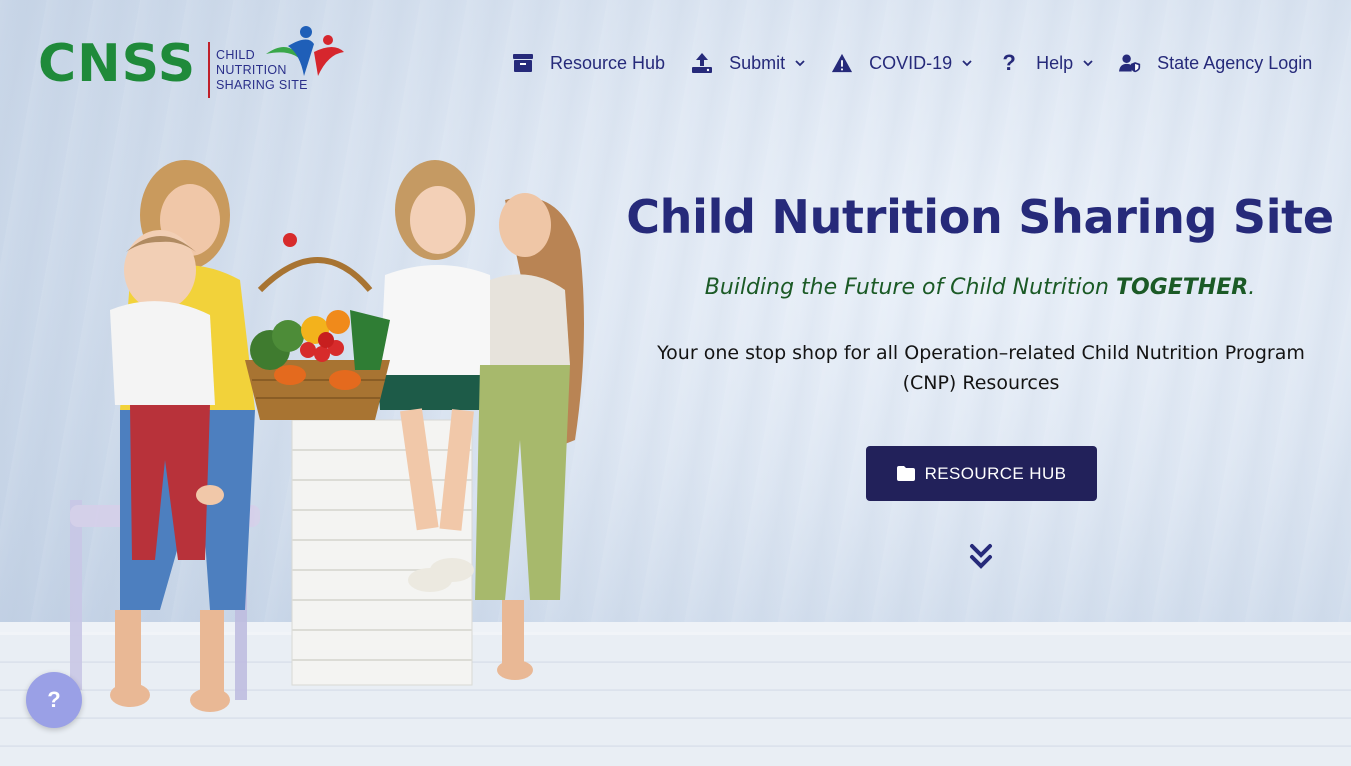  I want to click on cnss-logo: CNSS CHILD NUTRITION SHARING SITE, so click(193, 63).